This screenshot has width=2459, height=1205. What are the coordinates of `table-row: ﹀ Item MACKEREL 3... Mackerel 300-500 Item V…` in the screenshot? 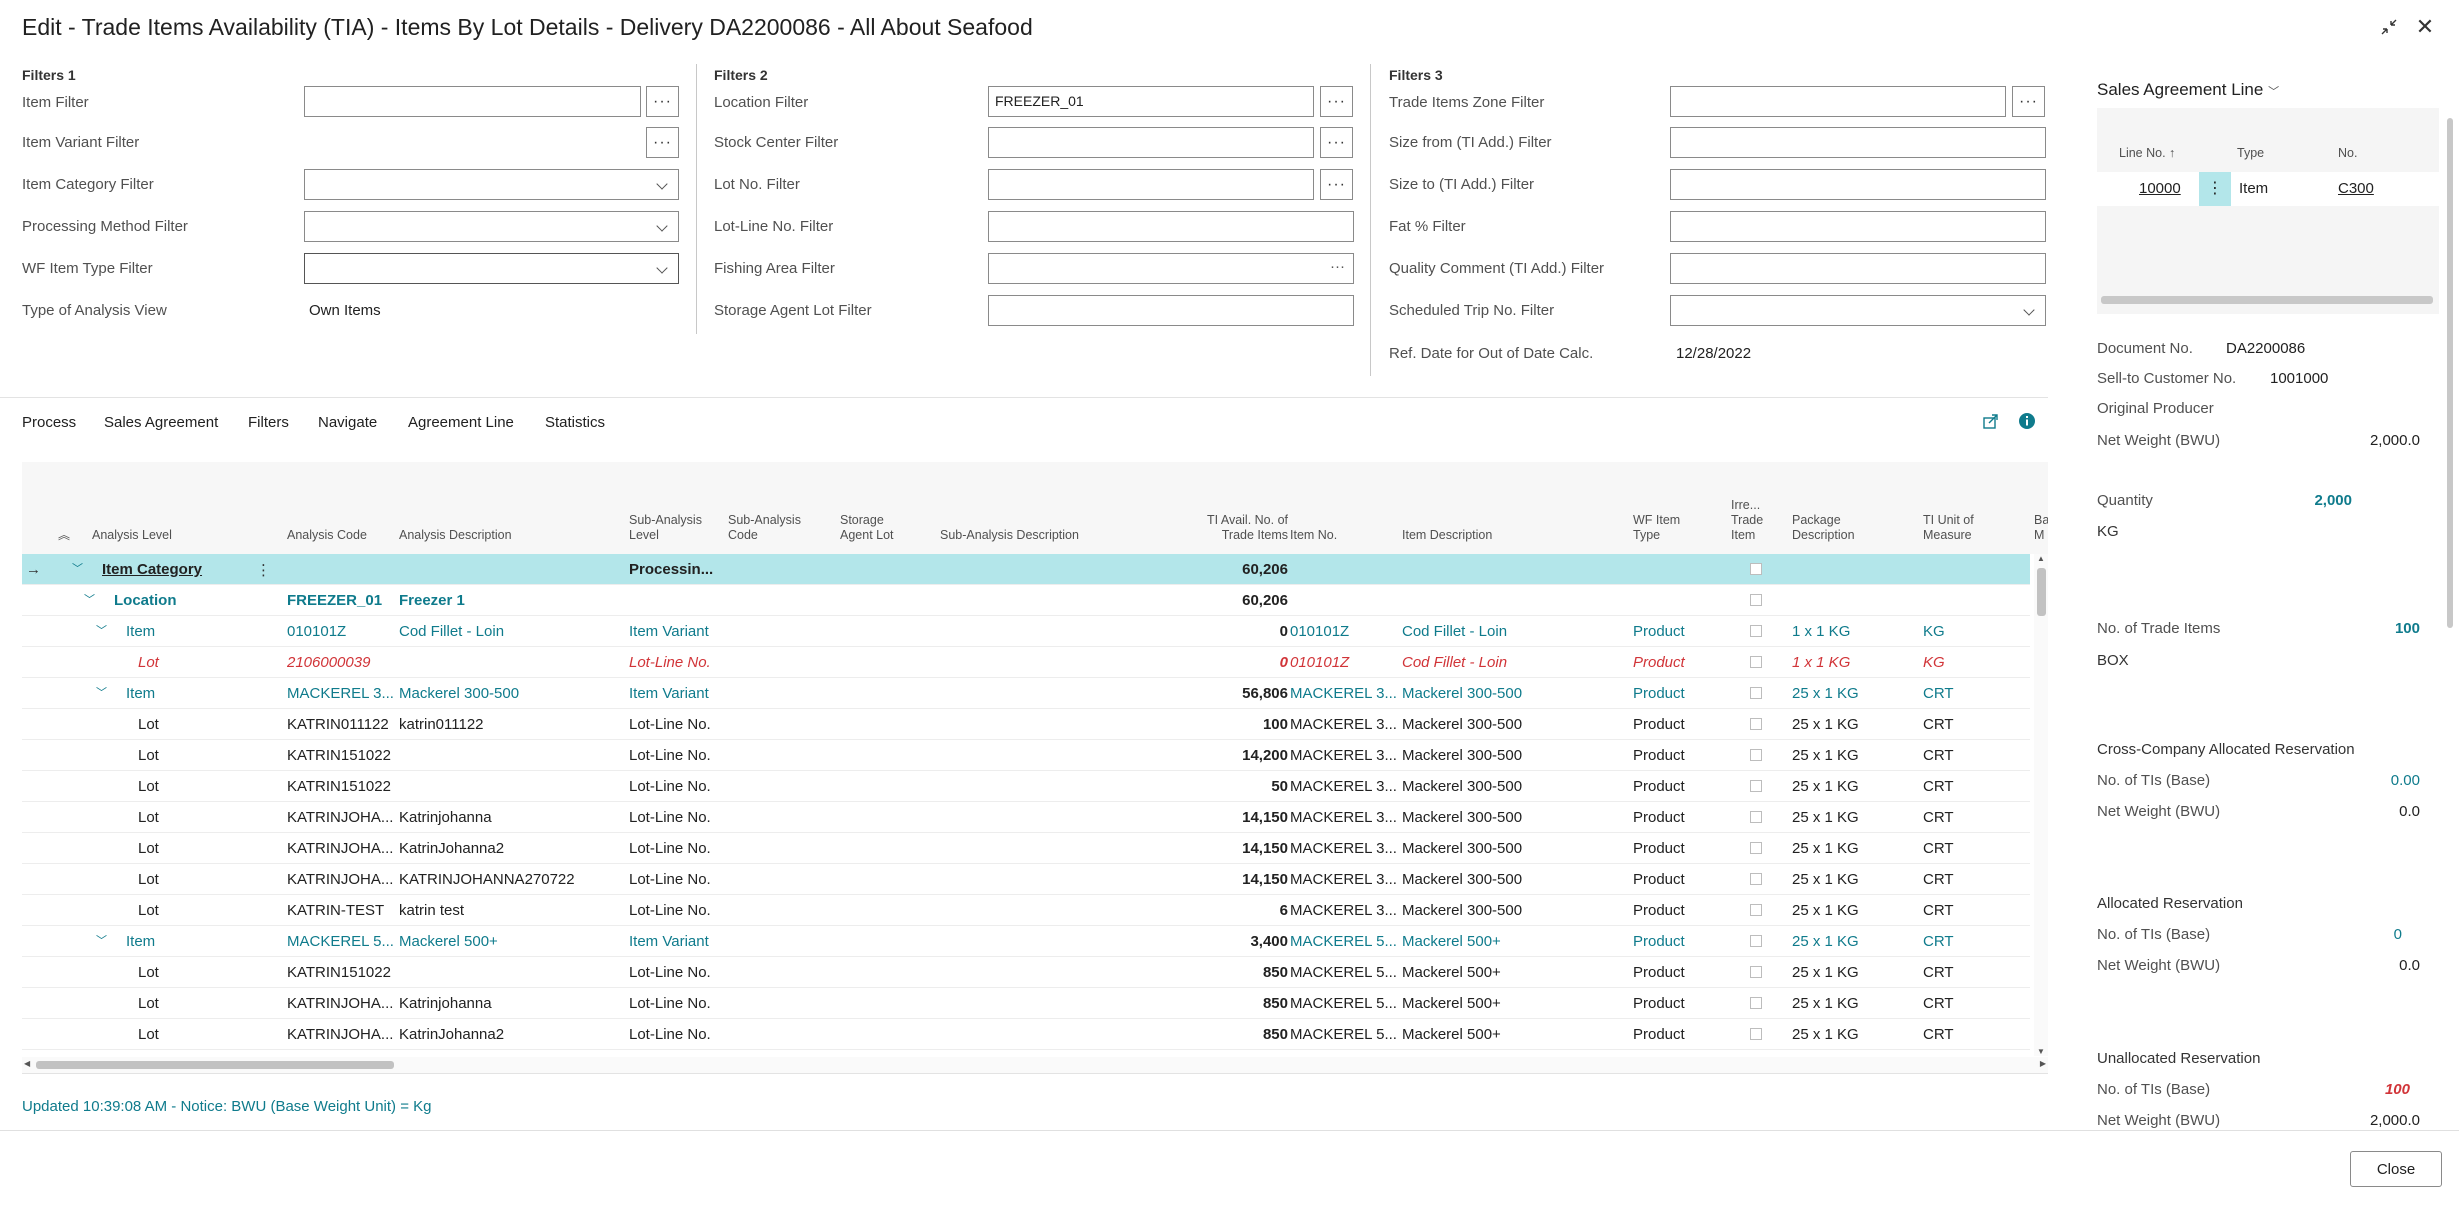 It's located at (1026, 693).